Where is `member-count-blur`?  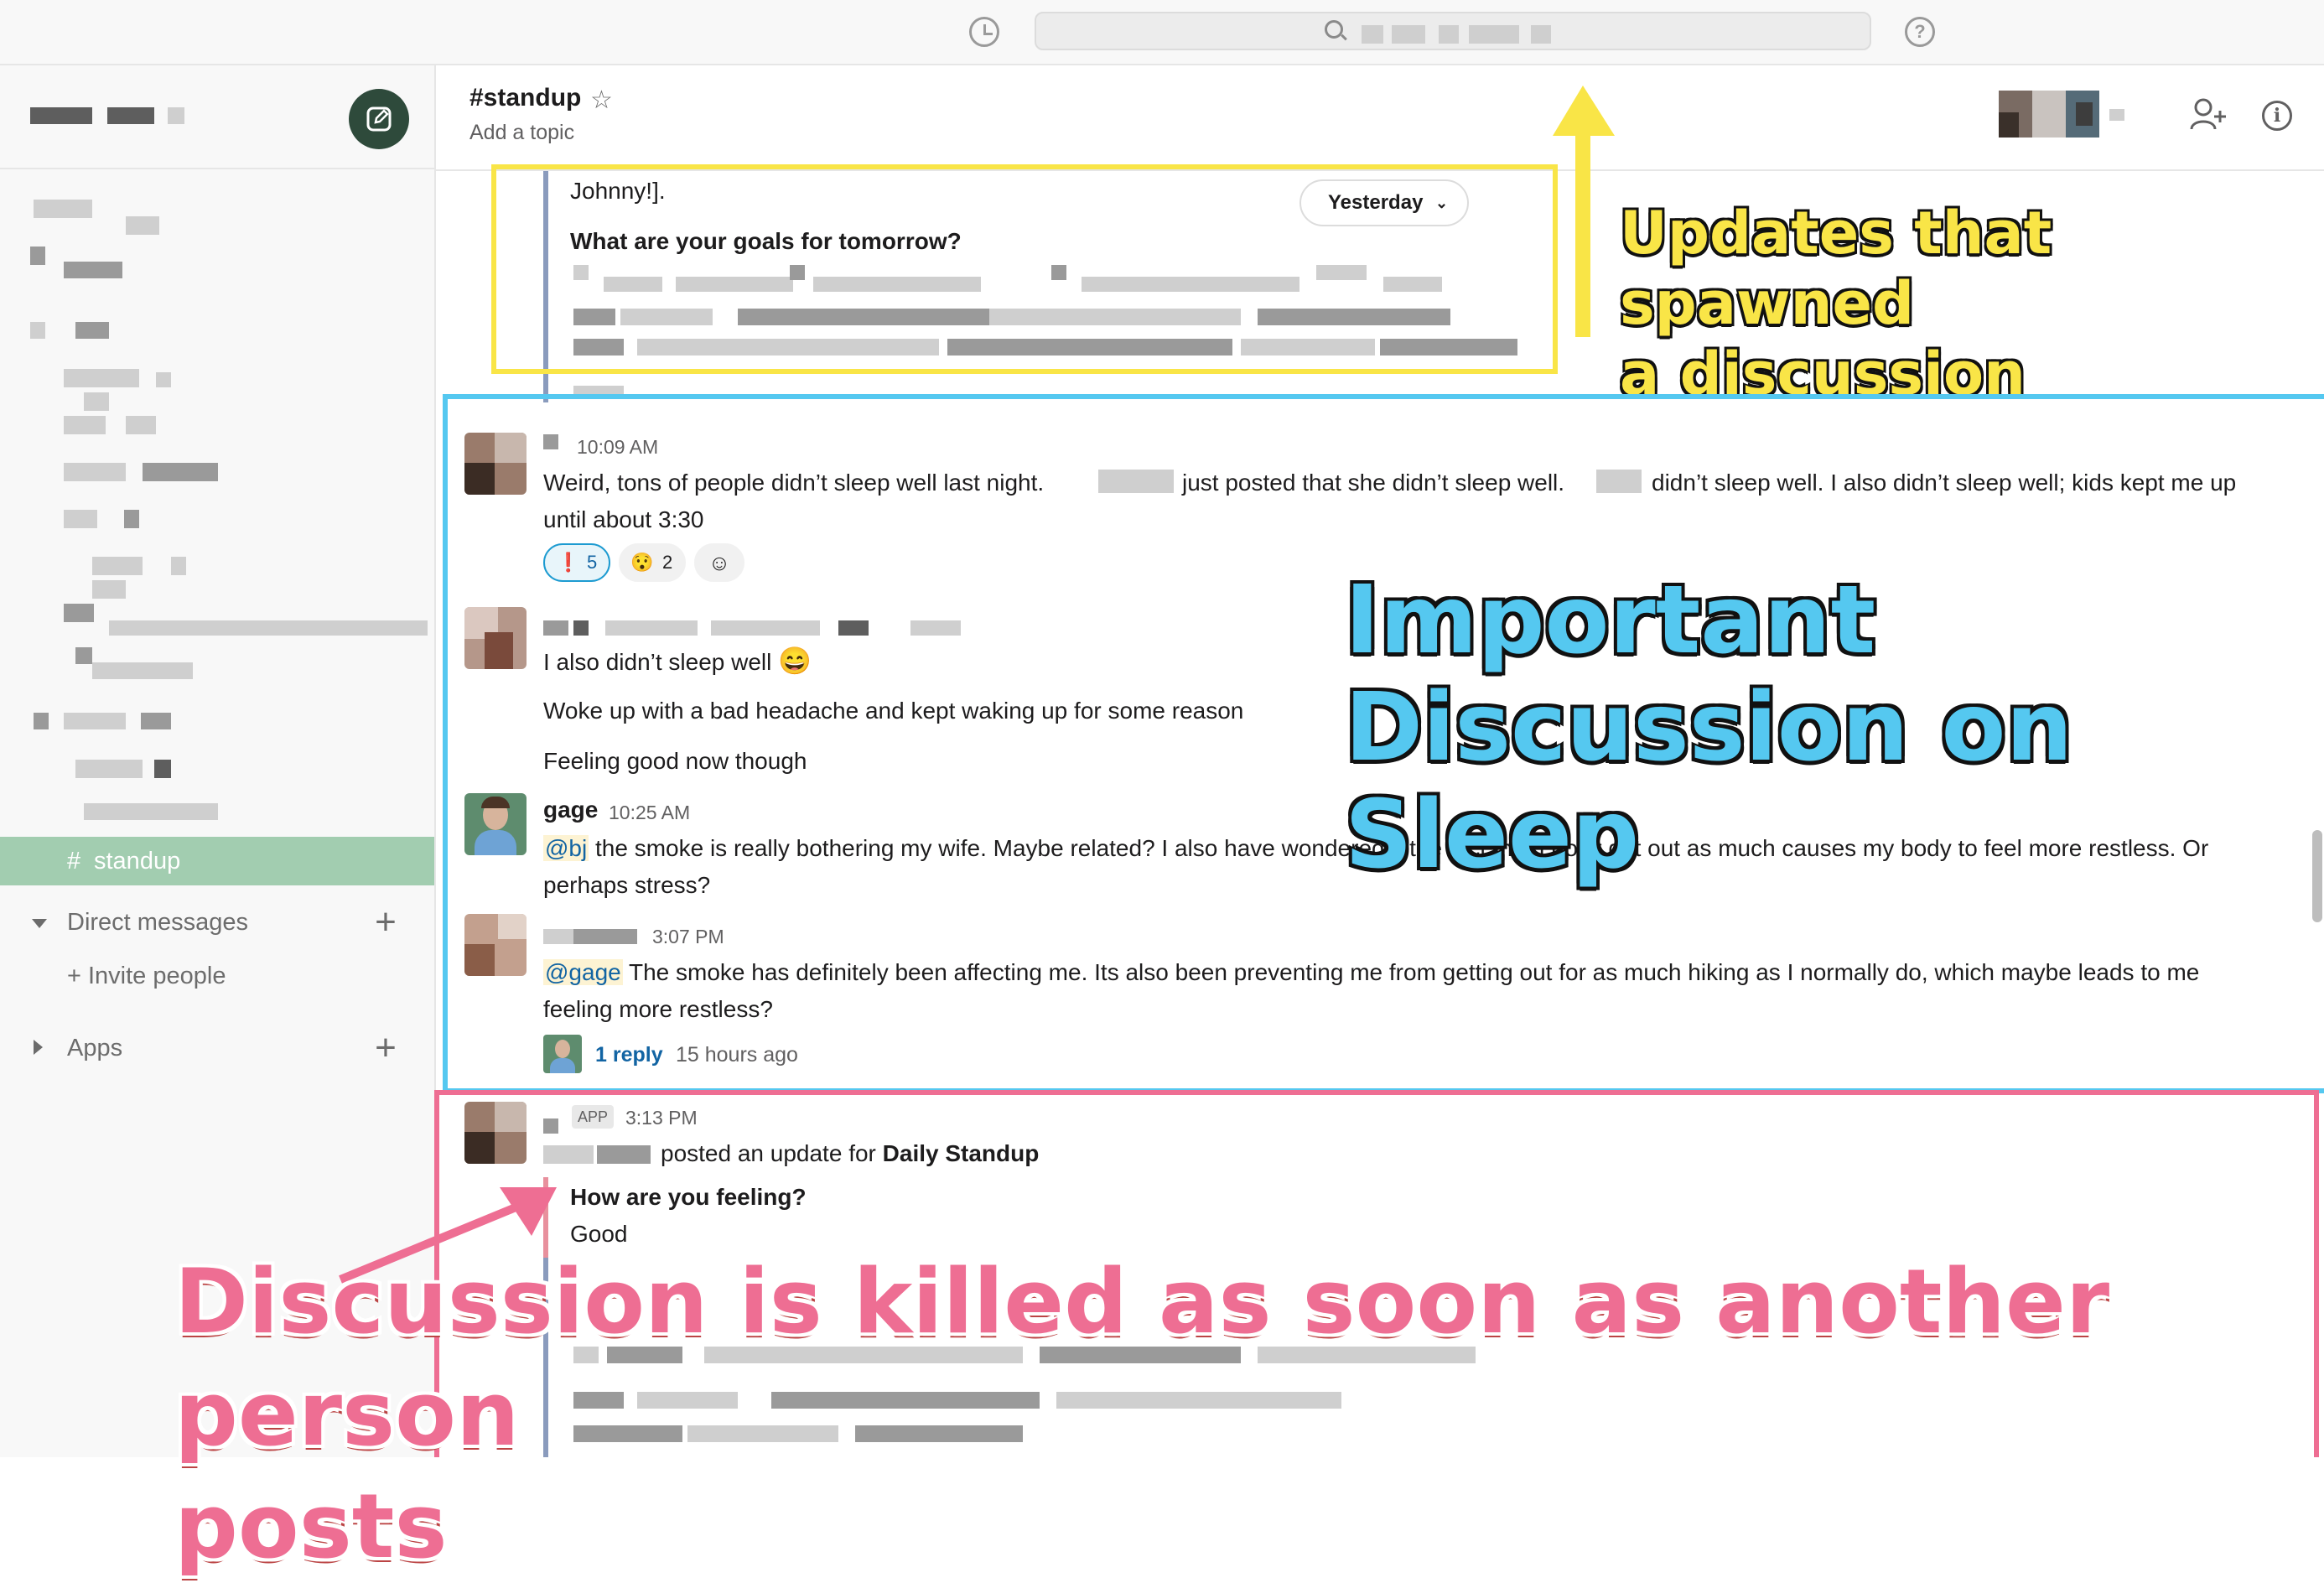 member-count-blur is located at coordinates (2116, 115).